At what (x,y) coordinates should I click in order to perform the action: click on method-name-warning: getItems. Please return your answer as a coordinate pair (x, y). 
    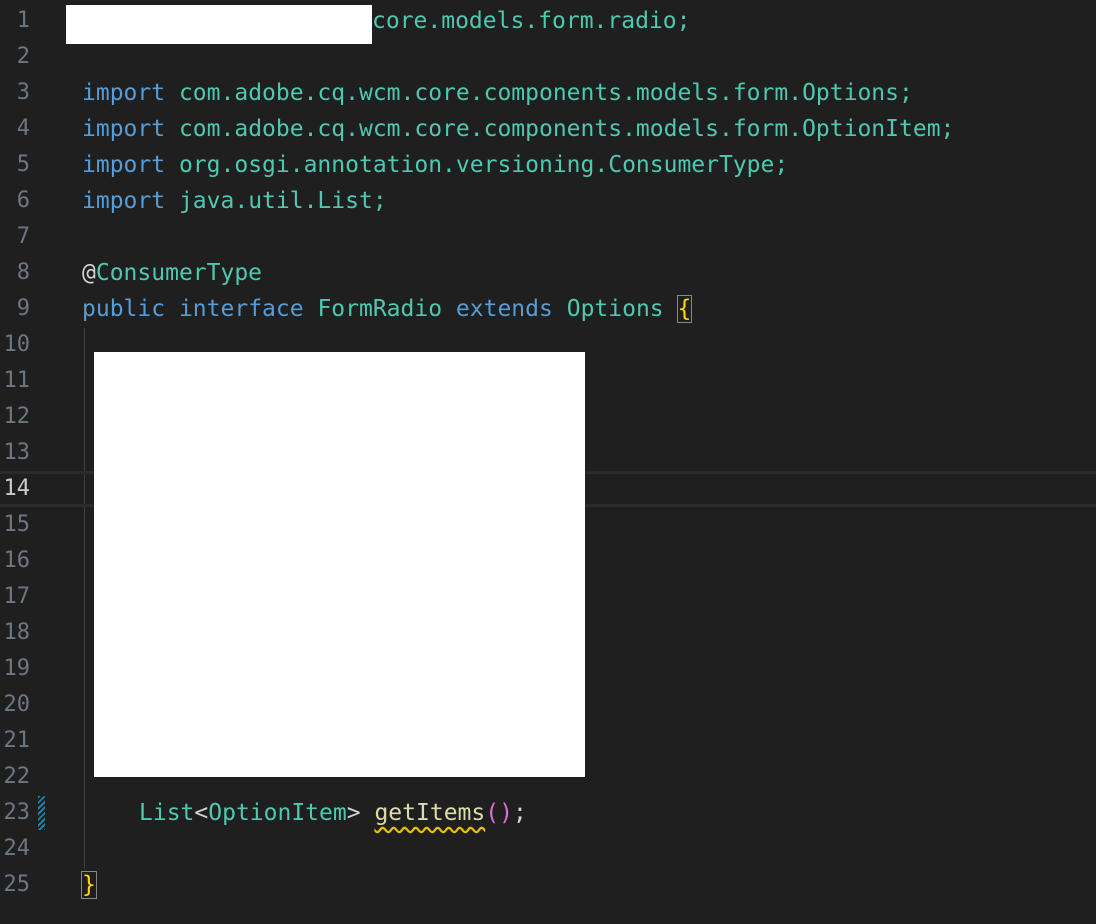
    Looking at the image, I should click on (429, 813).